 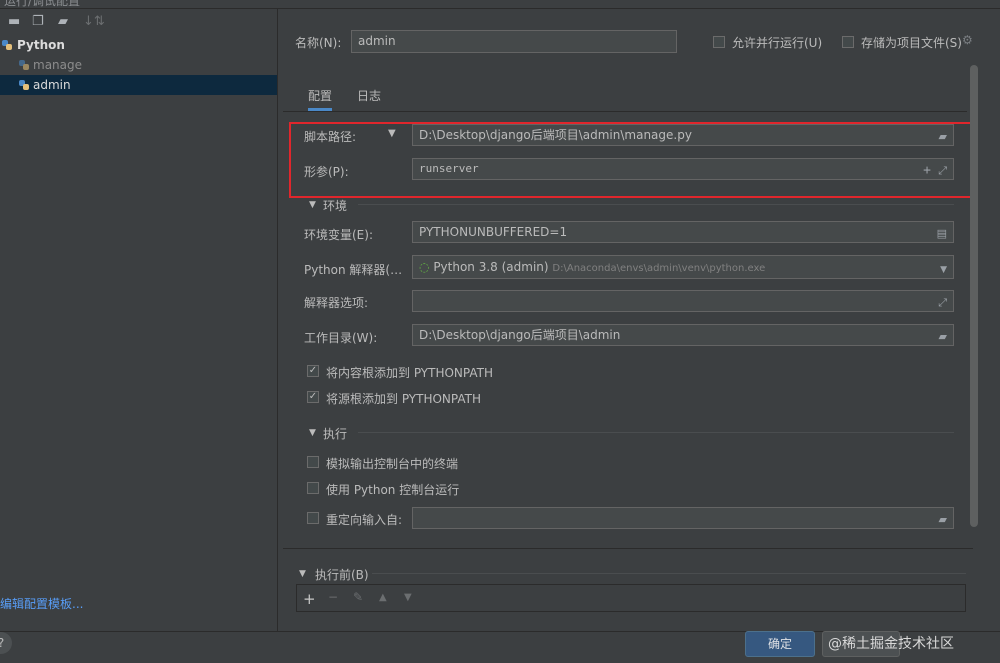 What do you see at coordinates (138, 45) in the screenshot?
I see `tree-group-python: Python` at bounding box center [138, 45].